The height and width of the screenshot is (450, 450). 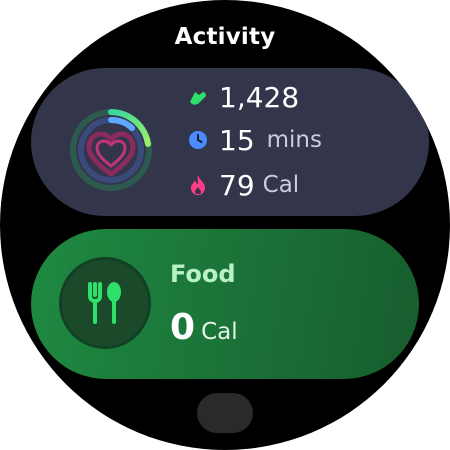 I want to click on fork-spoon-icon, so click(x=105, y=303).